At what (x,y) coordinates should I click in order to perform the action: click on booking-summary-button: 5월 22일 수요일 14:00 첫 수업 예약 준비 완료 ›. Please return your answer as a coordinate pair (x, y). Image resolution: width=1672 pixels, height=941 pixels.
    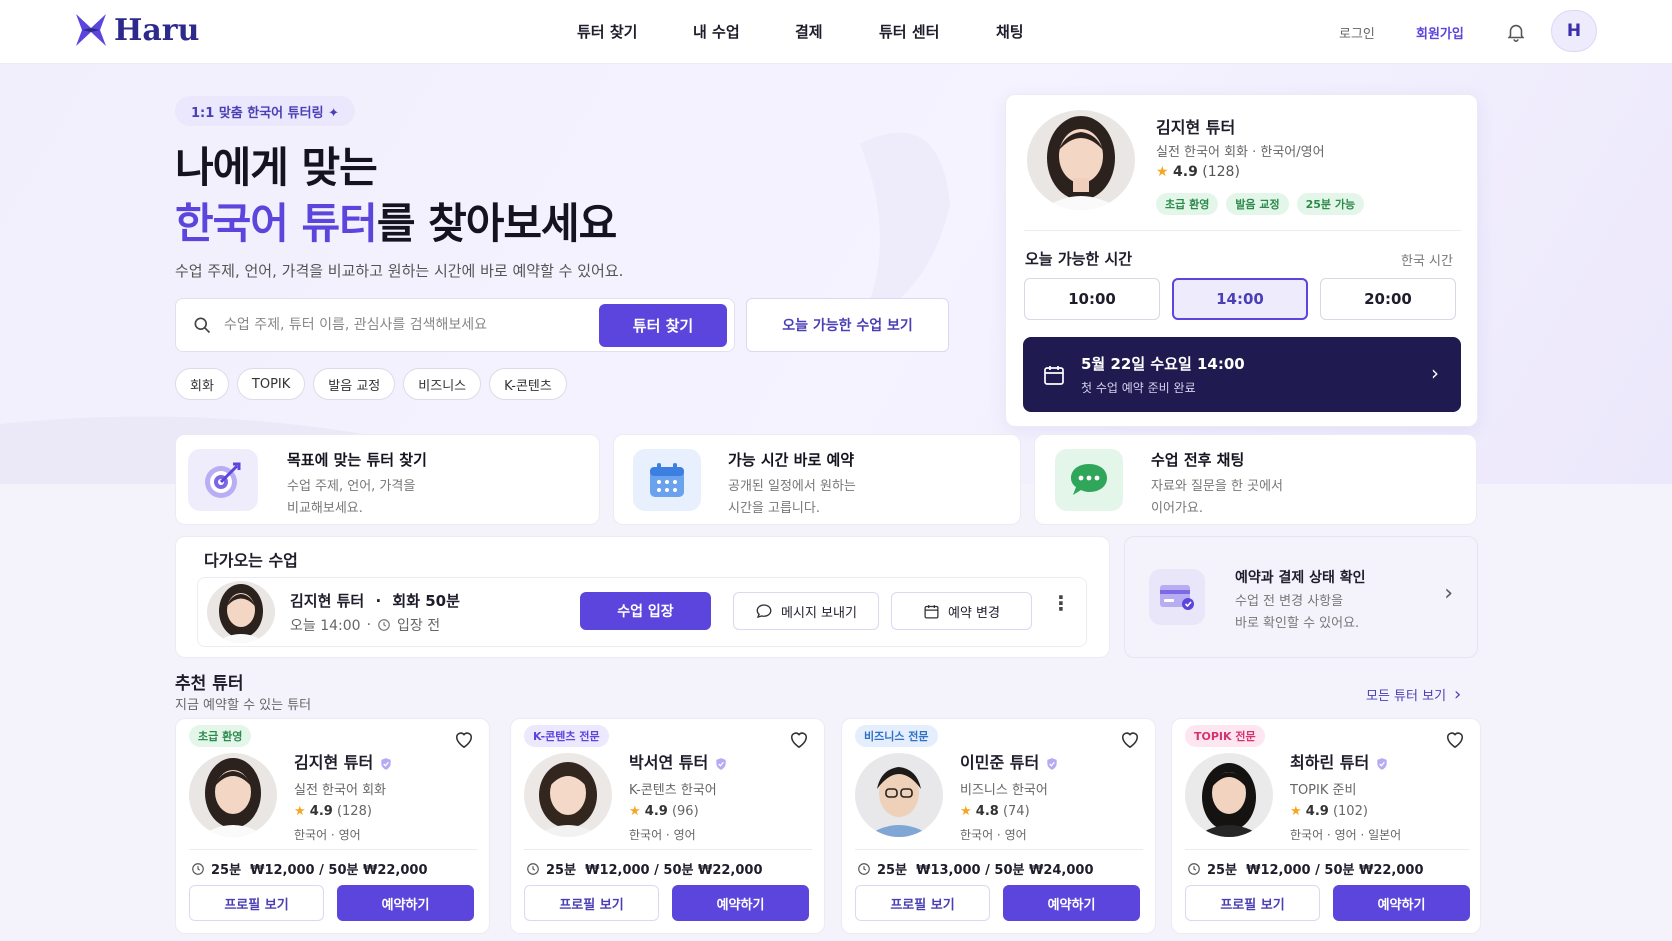
    Looking at the image, I should click on (1242, 374).